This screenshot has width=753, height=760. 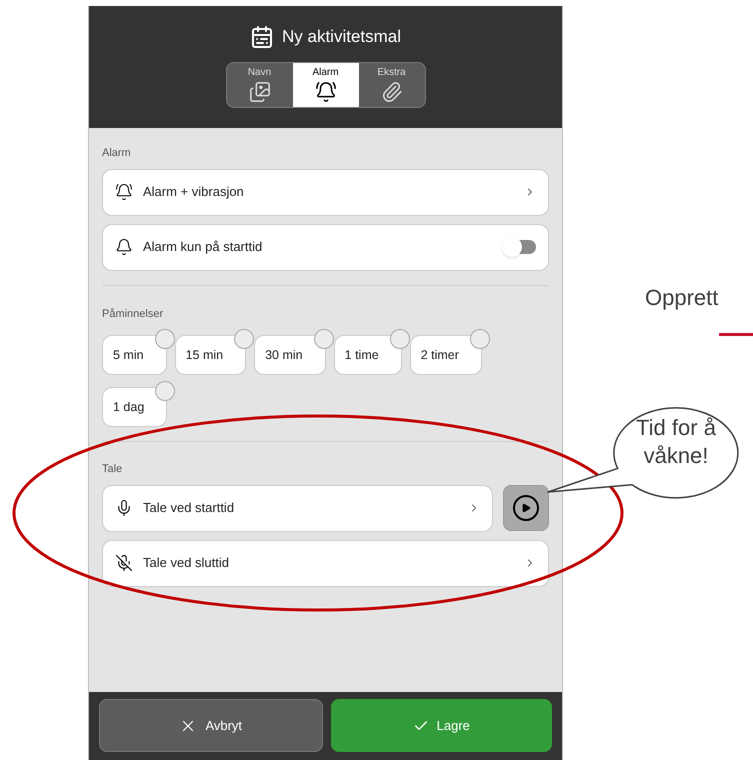 I want to click on option-label: Alarm kun på starttid, so click(x=203, y=247).